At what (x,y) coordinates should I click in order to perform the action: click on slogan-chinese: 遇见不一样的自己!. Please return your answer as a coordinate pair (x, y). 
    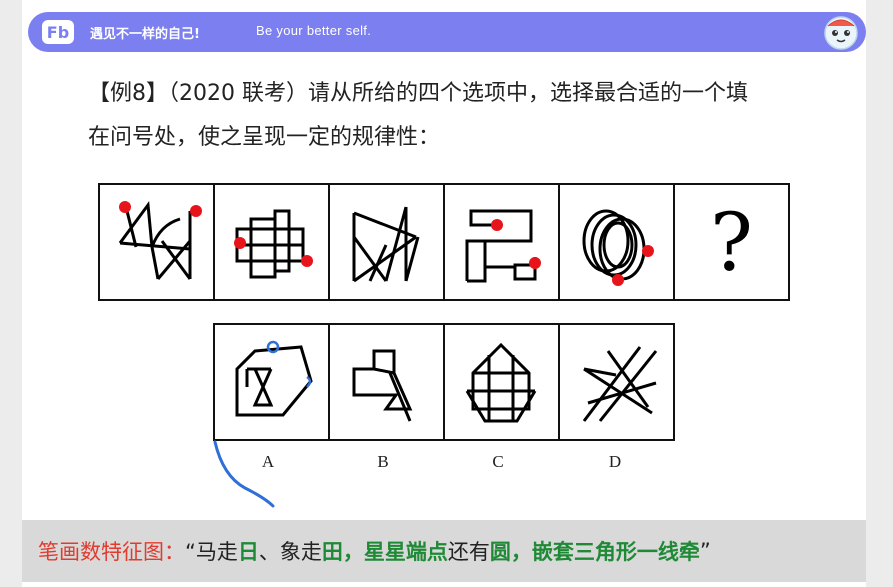
    Looking at the image, I should click on (145, 34).